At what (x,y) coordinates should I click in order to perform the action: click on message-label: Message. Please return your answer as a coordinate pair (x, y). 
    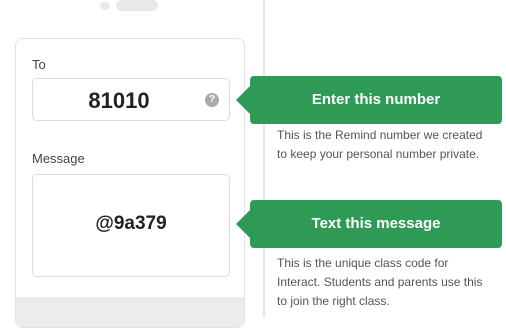
    Looking at the image, I should click on (58, 158).